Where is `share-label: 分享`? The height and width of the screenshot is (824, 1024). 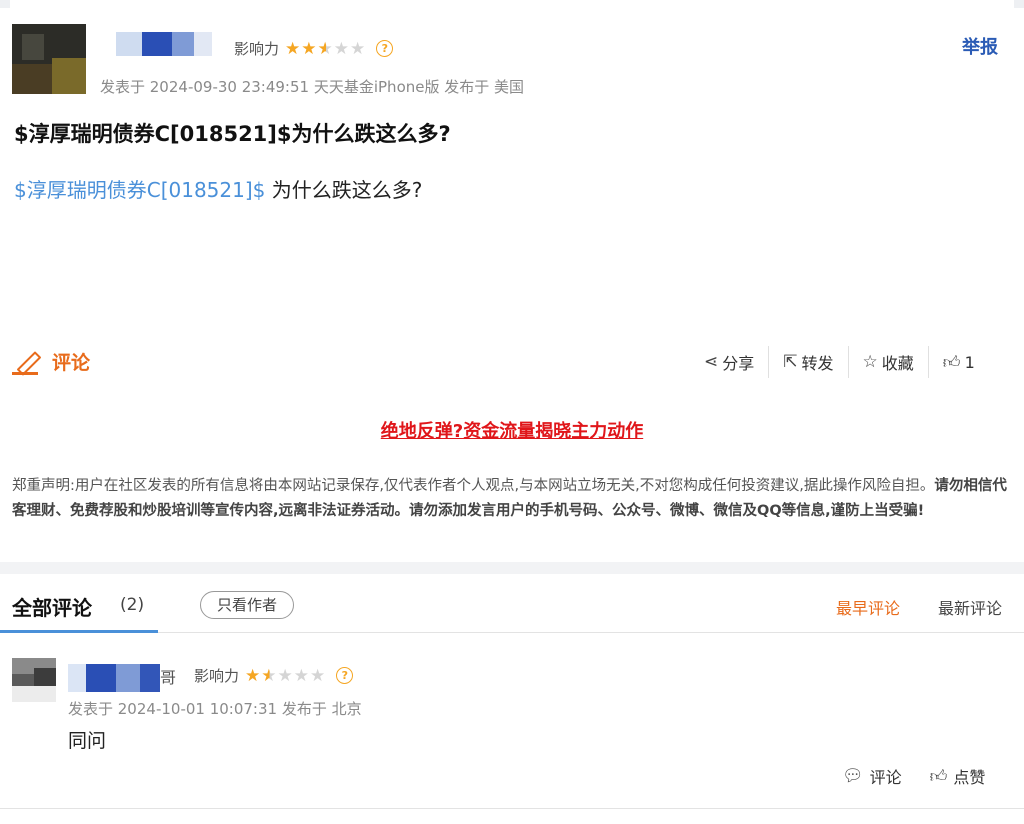
share-label: 分享 is located at coordinates (738, 363).